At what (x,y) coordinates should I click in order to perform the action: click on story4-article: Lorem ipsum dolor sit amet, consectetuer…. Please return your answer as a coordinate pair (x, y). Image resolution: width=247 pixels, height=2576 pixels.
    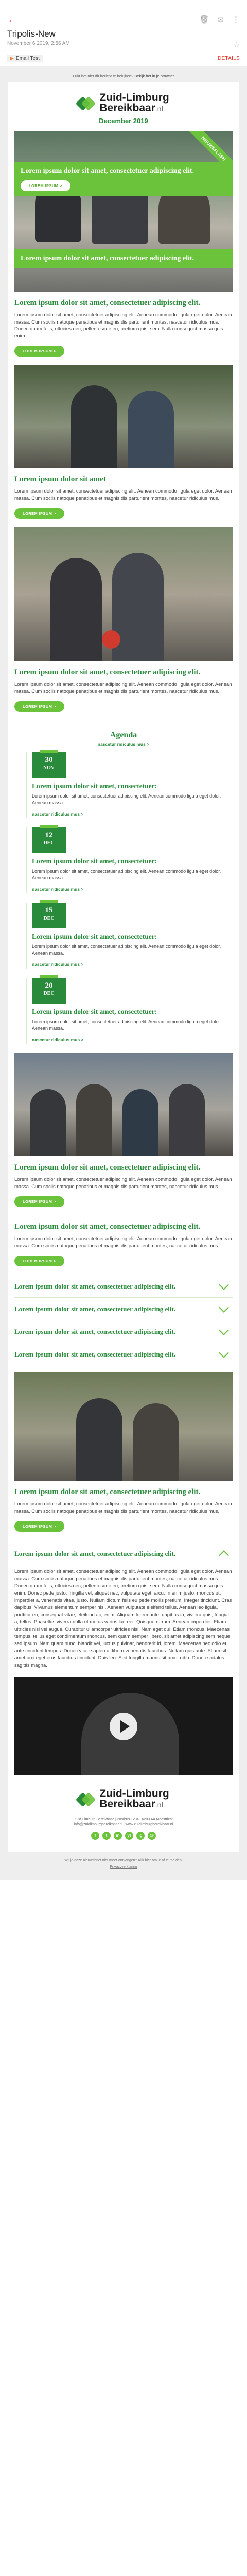
    Looking at the image, I should click on (123, 1245).